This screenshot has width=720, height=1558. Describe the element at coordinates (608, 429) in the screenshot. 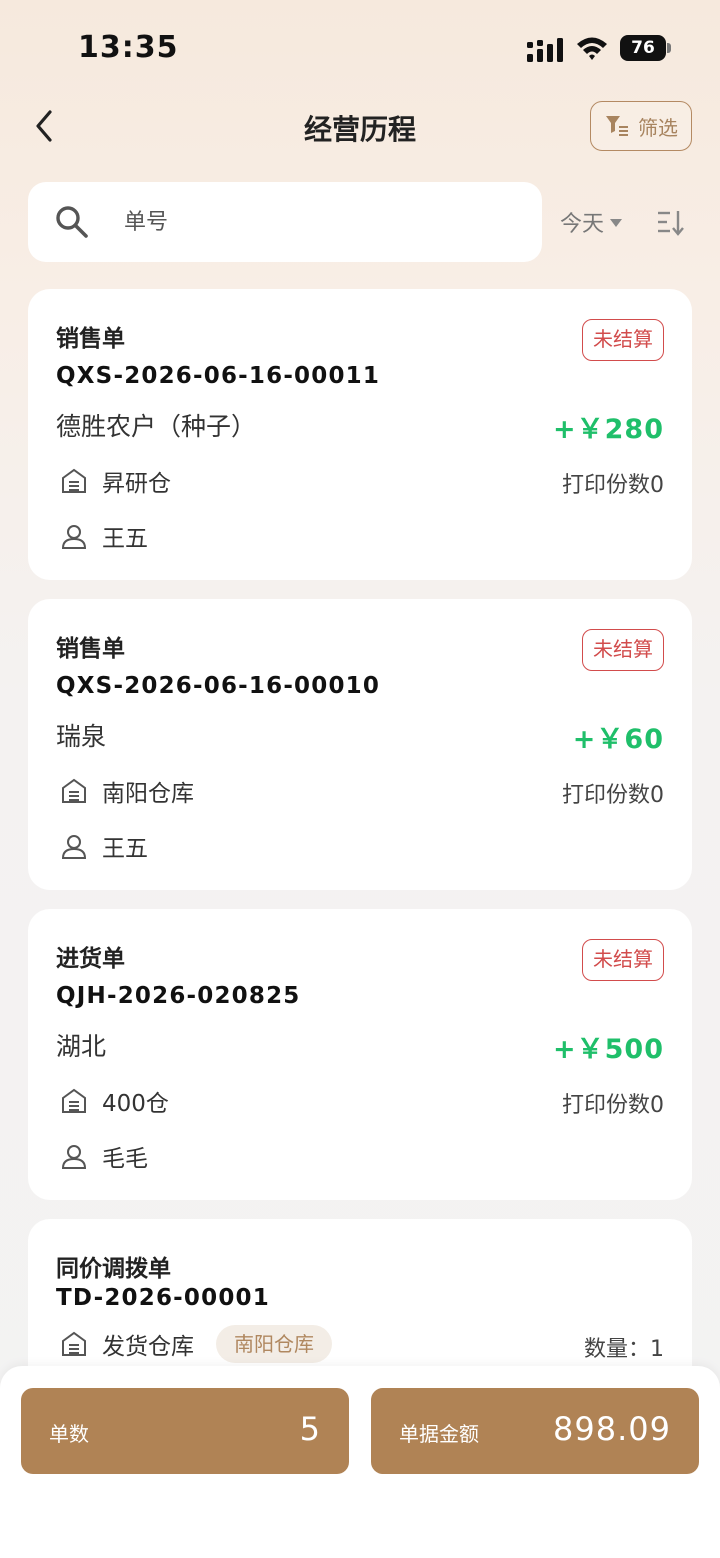

I see `order-amount: +￥280` at that location.